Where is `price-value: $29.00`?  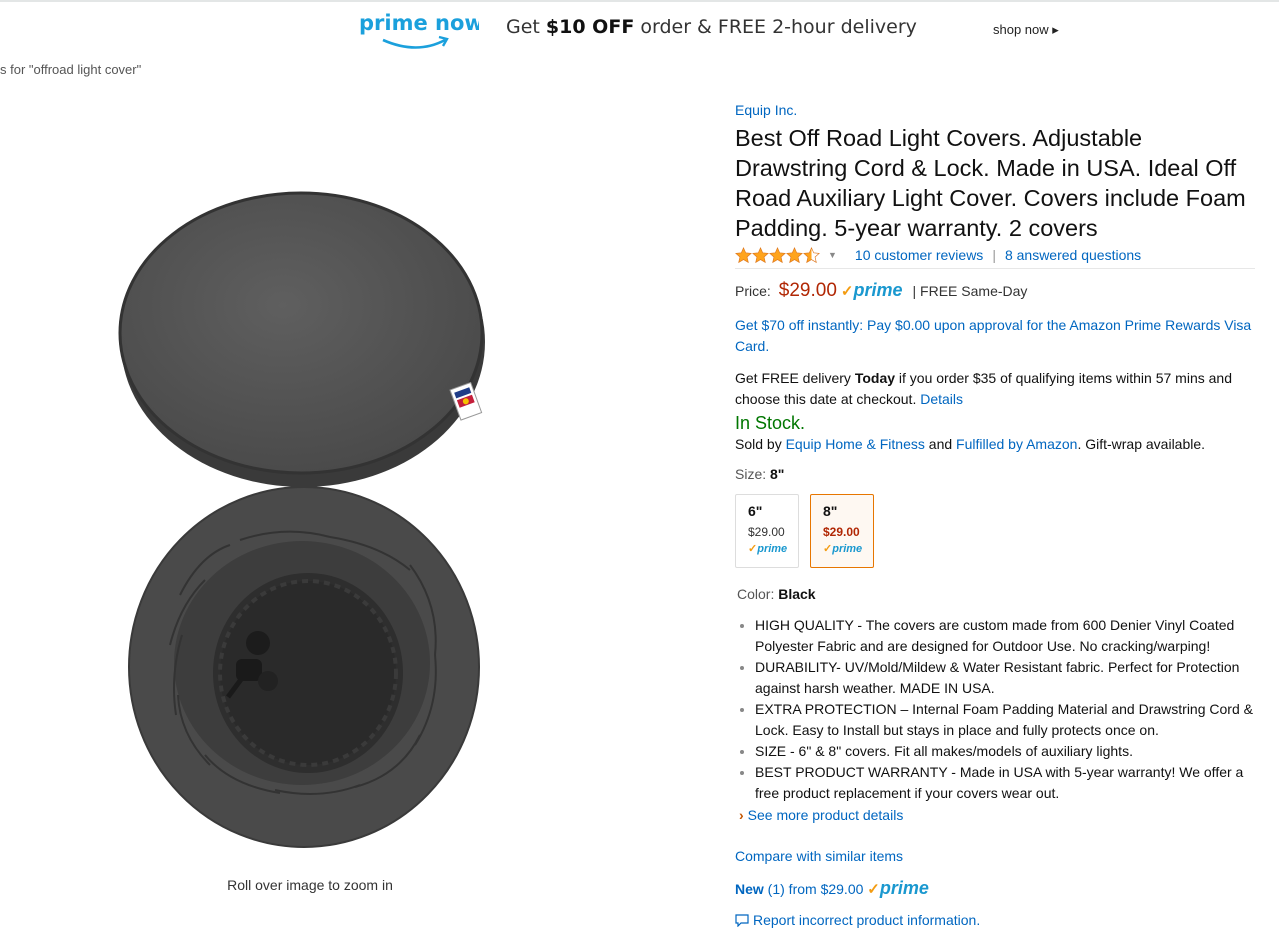 price-value: $29.00 is located at coordinates (807, 290).